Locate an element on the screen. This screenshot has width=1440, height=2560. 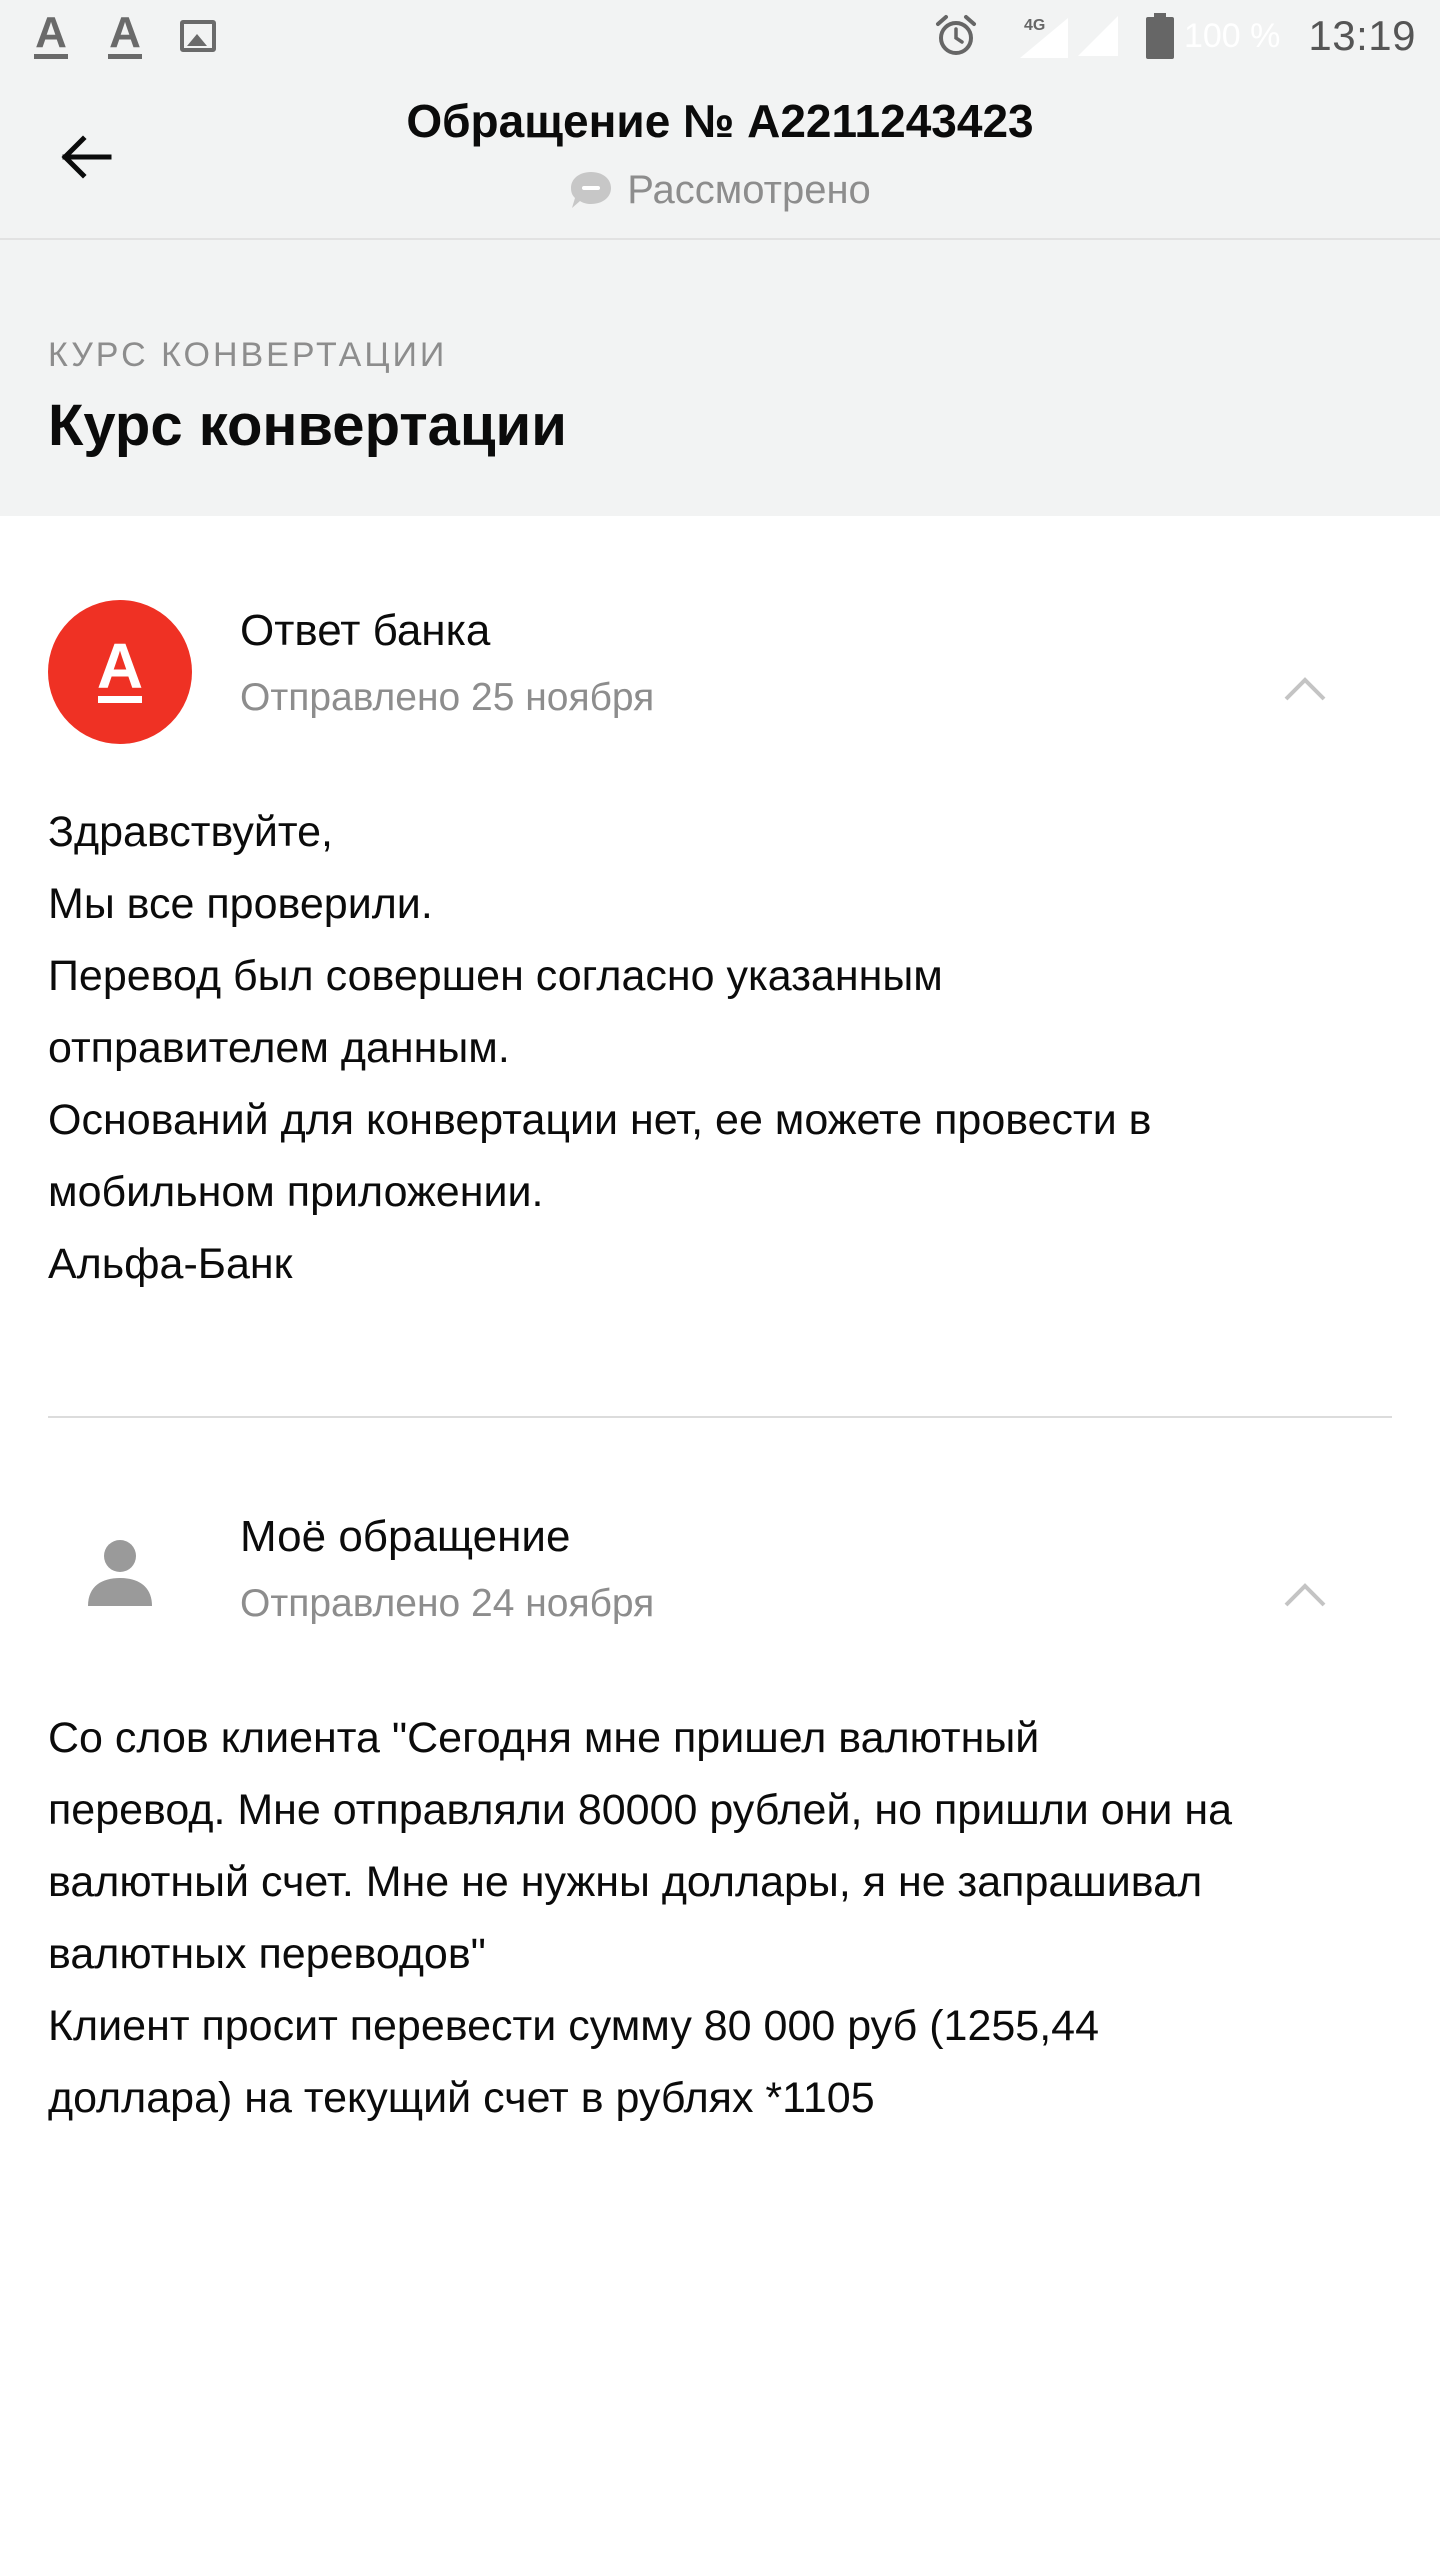
category-header: КУРС КОНВЕРТАЦИИ Курс конвертации is located at coordinates (720, 378).